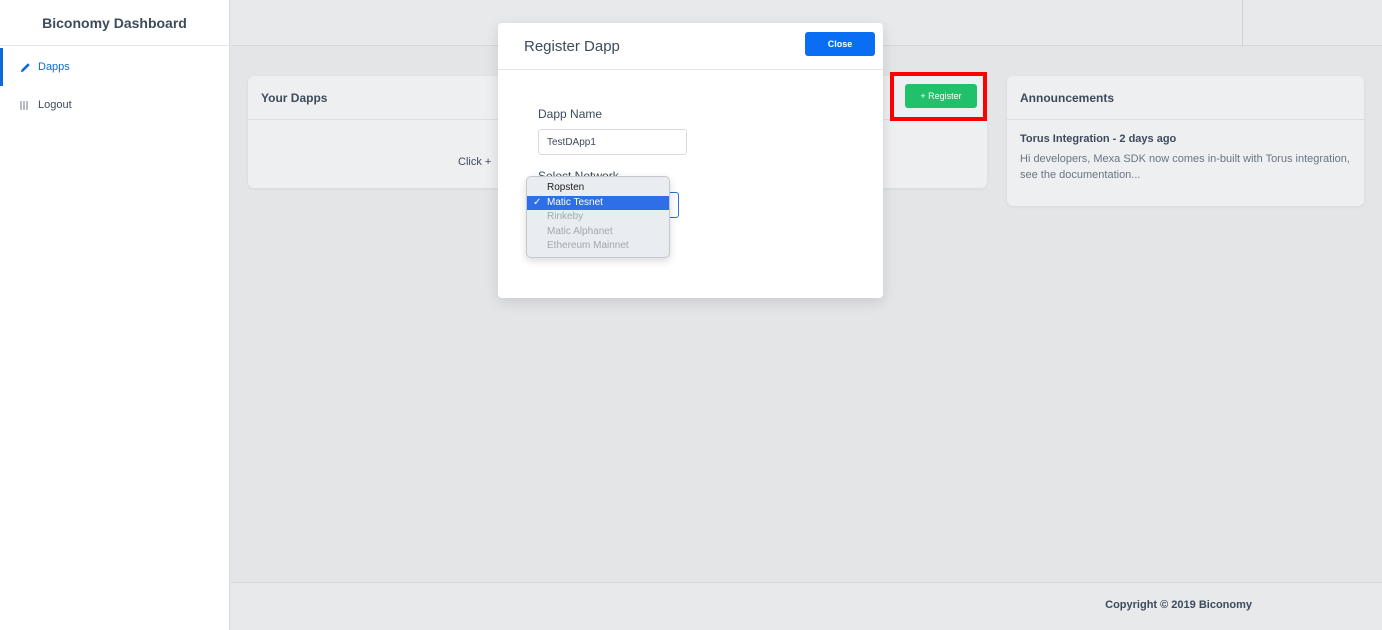 The image size is (1382, 630). What do you see at coordinates (1178, 605) in the screenshot?
I see `copyright-text: Copyright © 2019 Biconomy` at bounding box center [1178, 605].